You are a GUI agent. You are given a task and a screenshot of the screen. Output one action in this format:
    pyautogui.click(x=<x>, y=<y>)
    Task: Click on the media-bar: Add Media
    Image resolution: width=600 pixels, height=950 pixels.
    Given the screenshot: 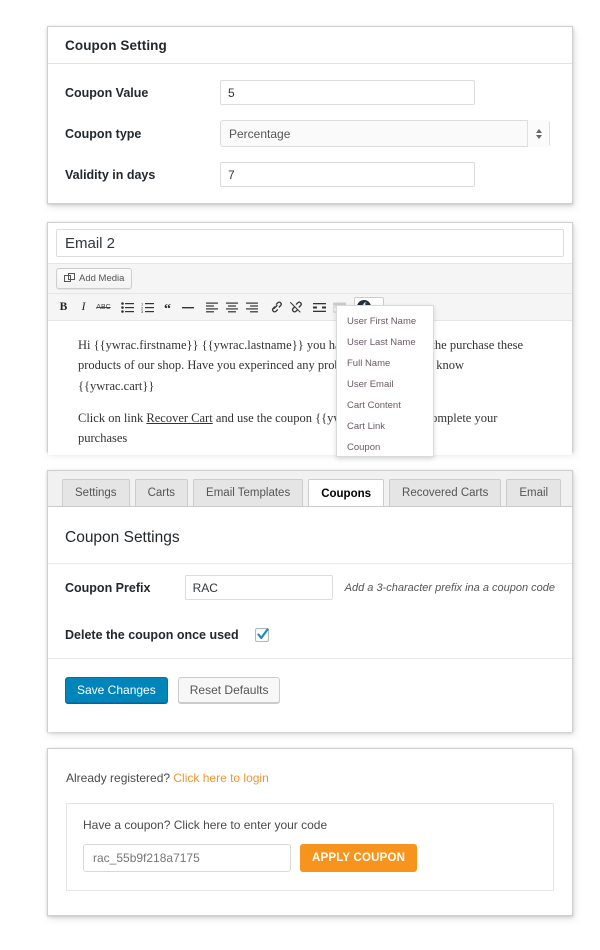 What is the action you would take?
    pyautogui.click(x=310, y=278)
    